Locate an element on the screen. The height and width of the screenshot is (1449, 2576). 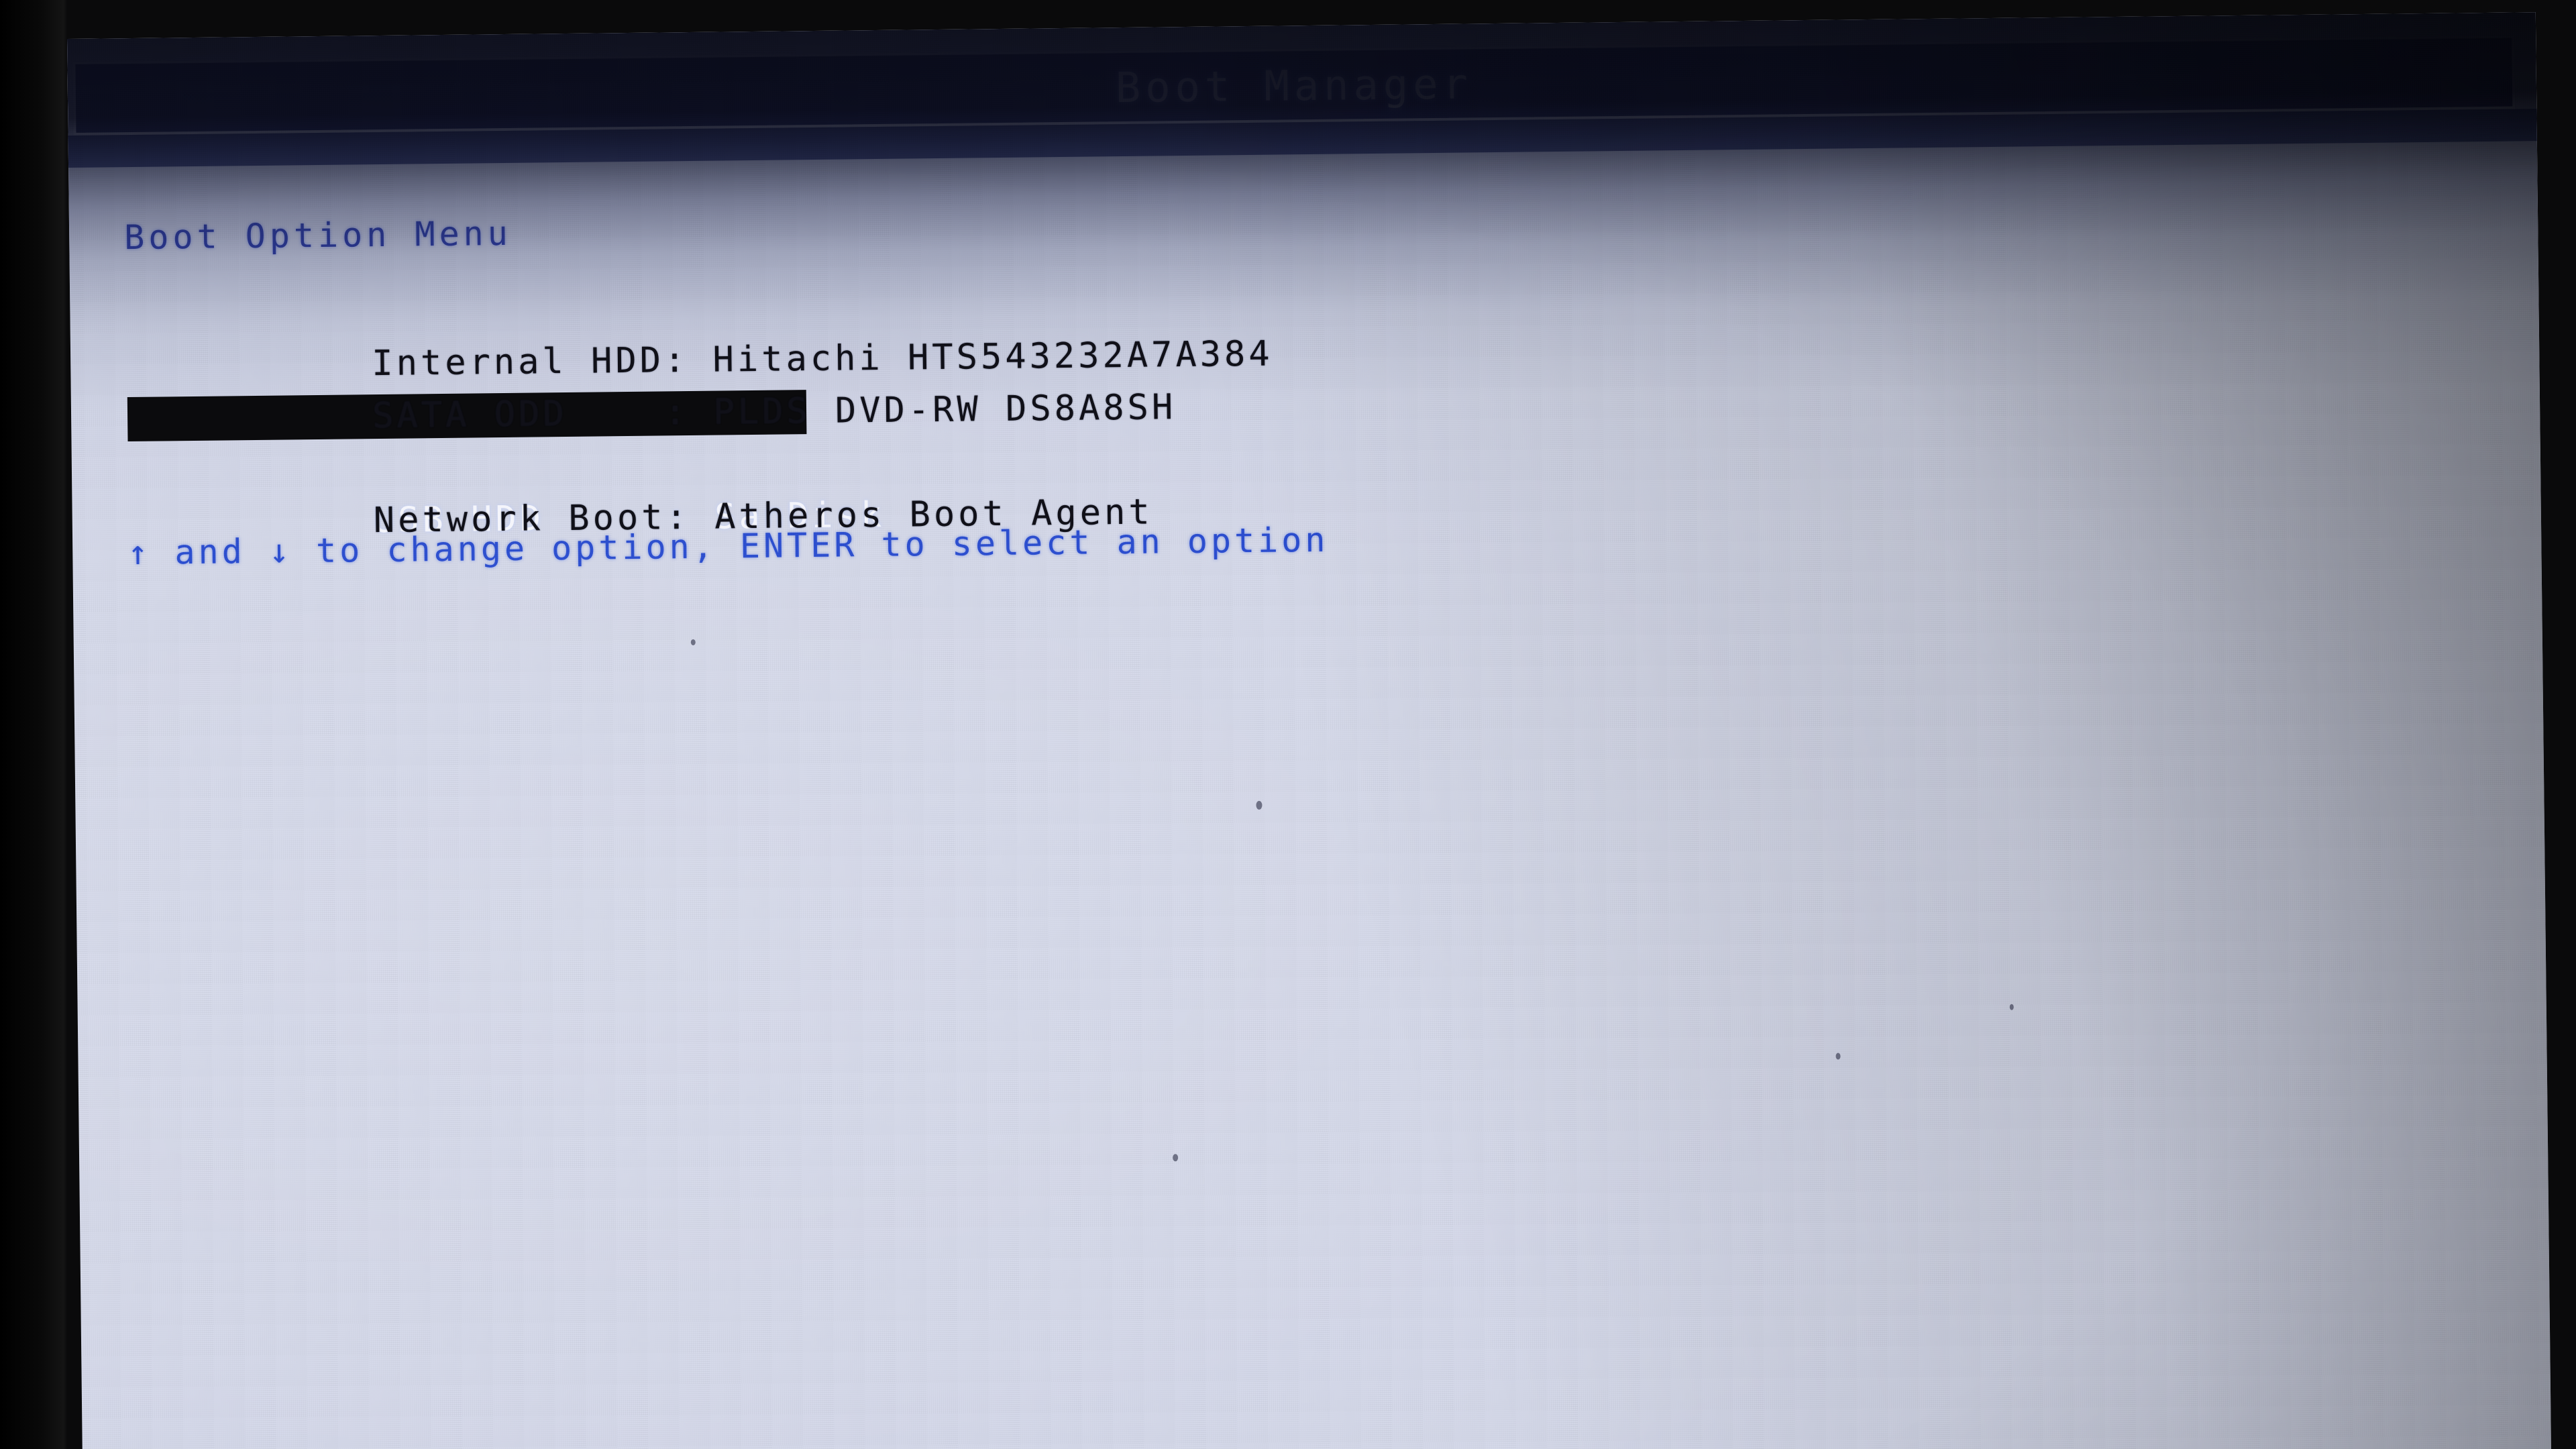
boot-option-label-network-boot: Network Boot: Atheros Boot Agent is located at coordinates (763, 516).